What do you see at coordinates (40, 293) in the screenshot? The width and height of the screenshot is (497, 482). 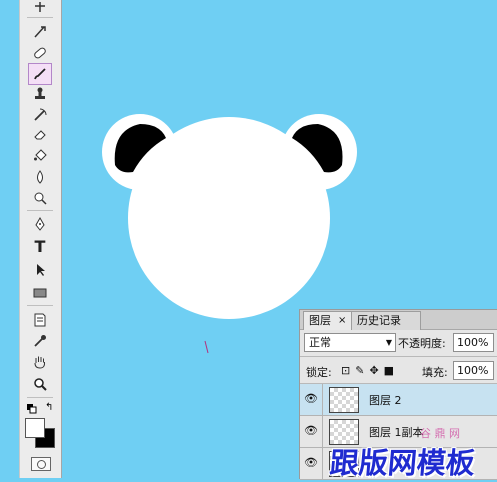 I see `rectangle-tool-icon` at bounding box center [40, 293].